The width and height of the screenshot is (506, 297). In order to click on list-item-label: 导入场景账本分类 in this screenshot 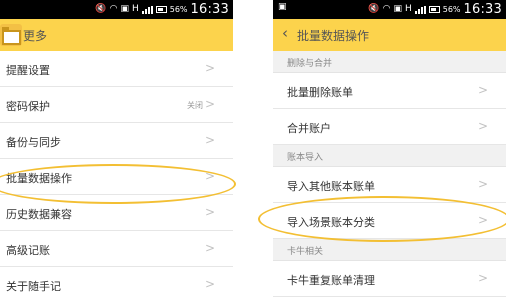, I will do `click(331, 222)`.